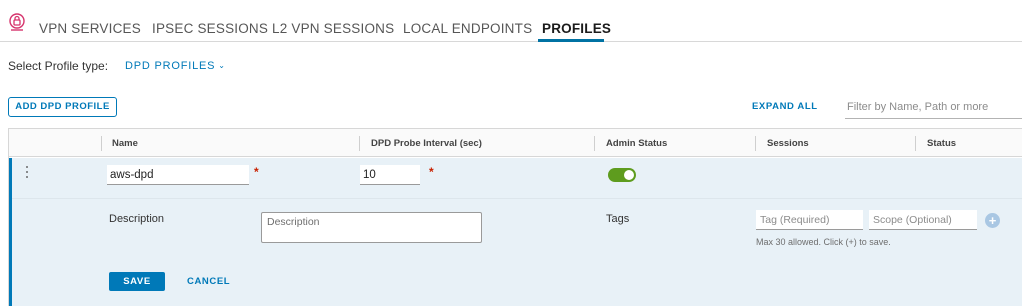  Describe the element at coordinates (222, 65) in the screenshot. I see `chevron-down-icon: ⌄` at that location.